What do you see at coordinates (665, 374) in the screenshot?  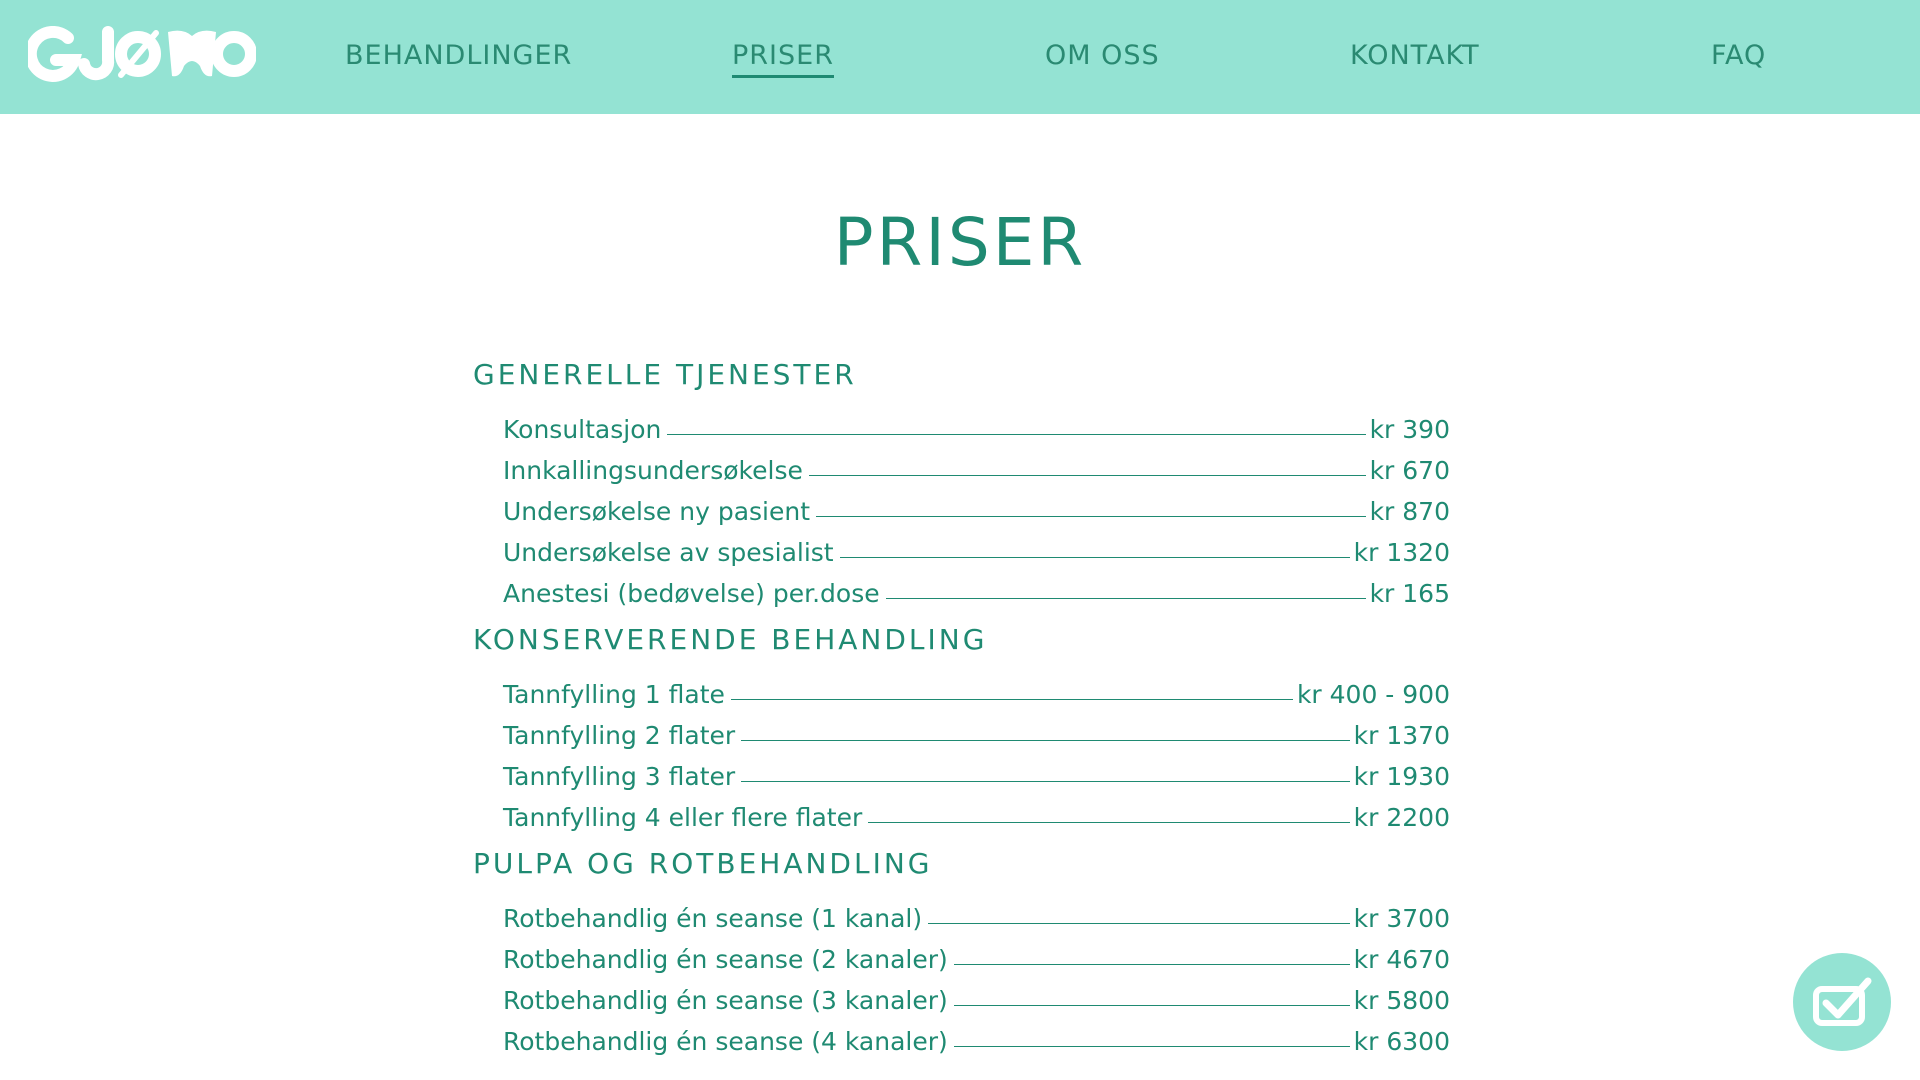 I see `section-title: GENERELLE TJENESTER` at bounding box center [665, 374].